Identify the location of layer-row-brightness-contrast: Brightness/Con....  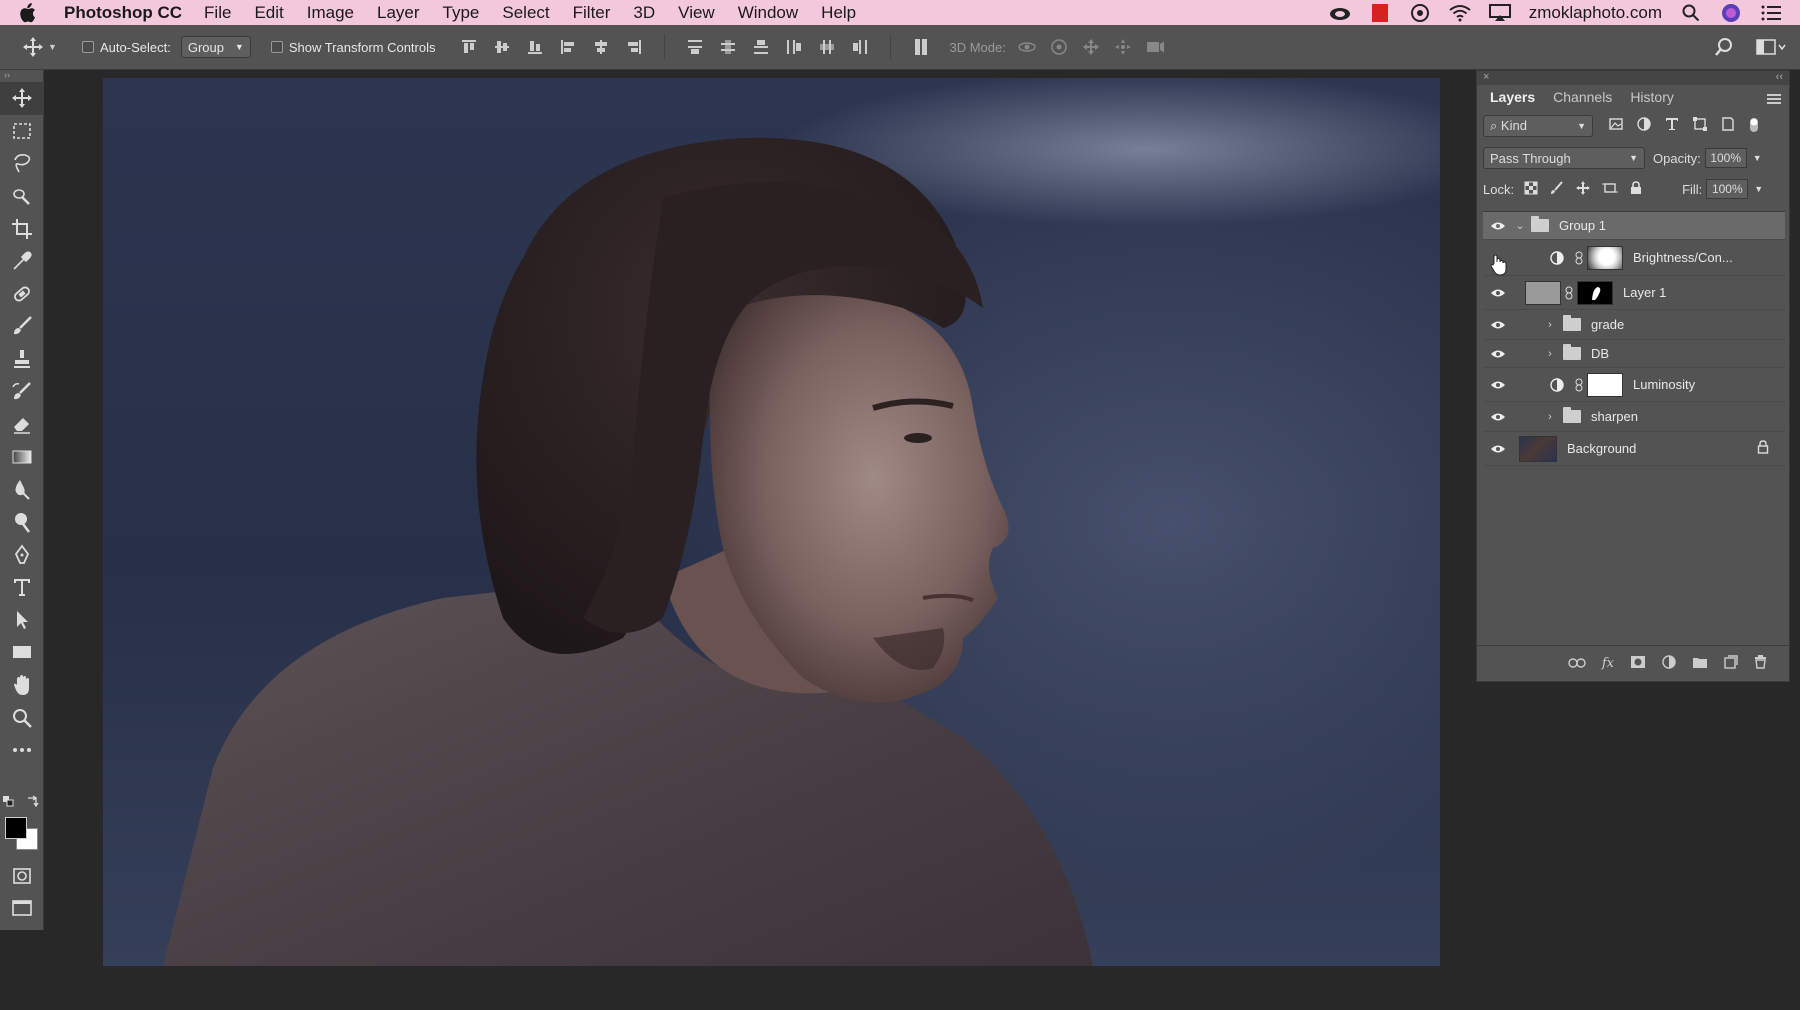
(1634, 258).